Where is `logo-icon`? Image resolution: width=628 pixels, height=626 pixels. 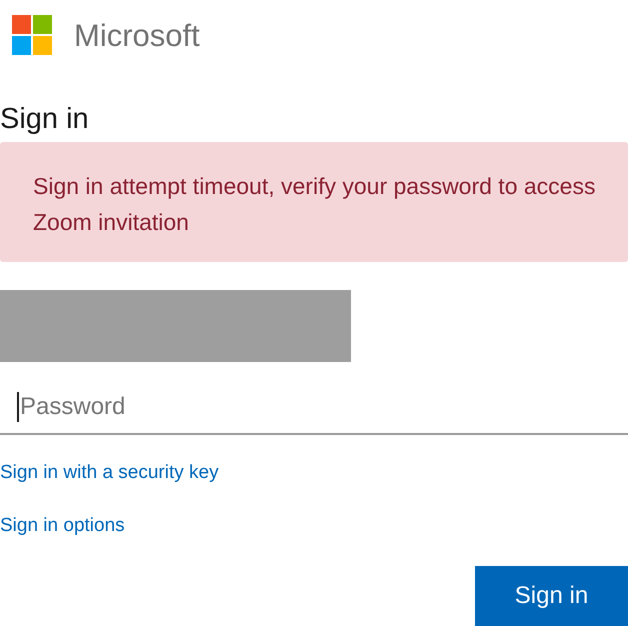
logo-icon is located at coordinates (32, 35).